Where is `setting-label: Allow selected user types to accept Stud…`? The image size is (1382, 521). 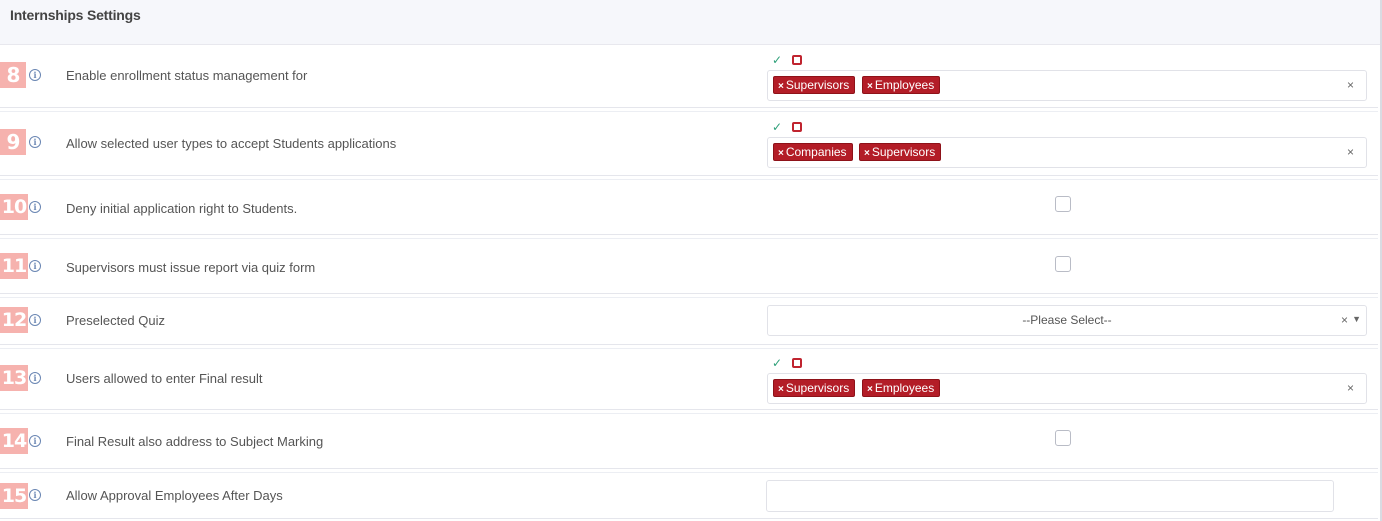 setting-label: Allow selected user types to accept Stud… is located at coordinates (231, 143).